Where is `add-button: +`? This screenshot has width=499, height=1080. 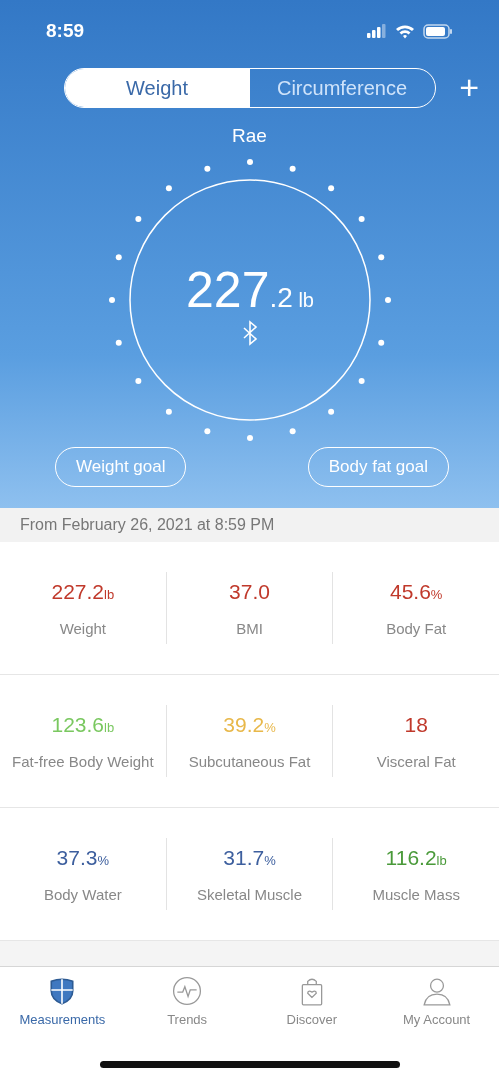
add-button: + is located at coordinates (469, 87).